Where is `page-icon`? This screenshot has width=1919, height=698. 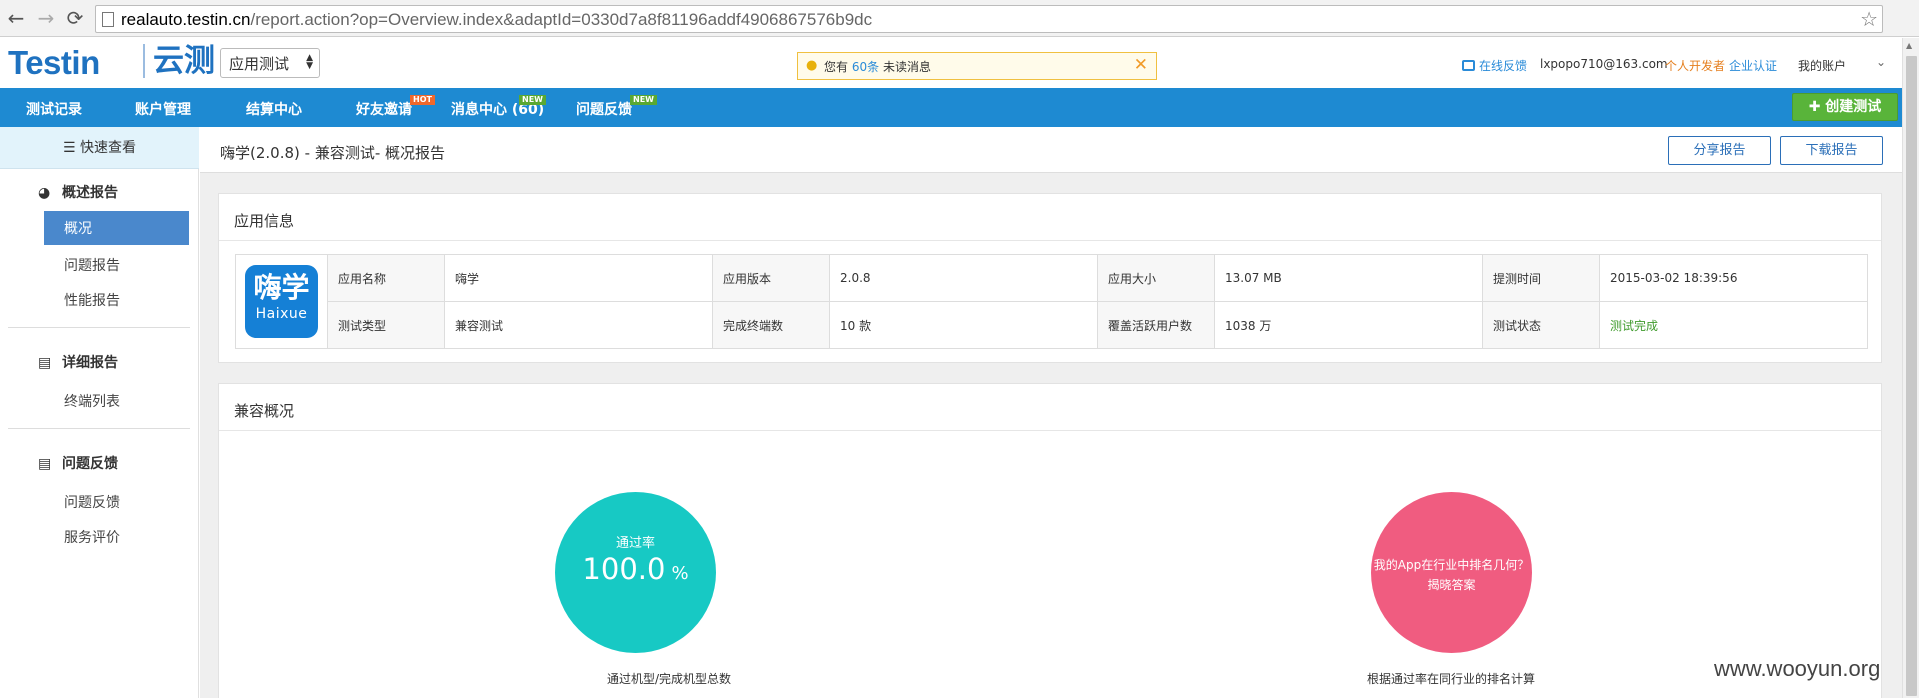
page-icon is located at coordinates (108, 19).